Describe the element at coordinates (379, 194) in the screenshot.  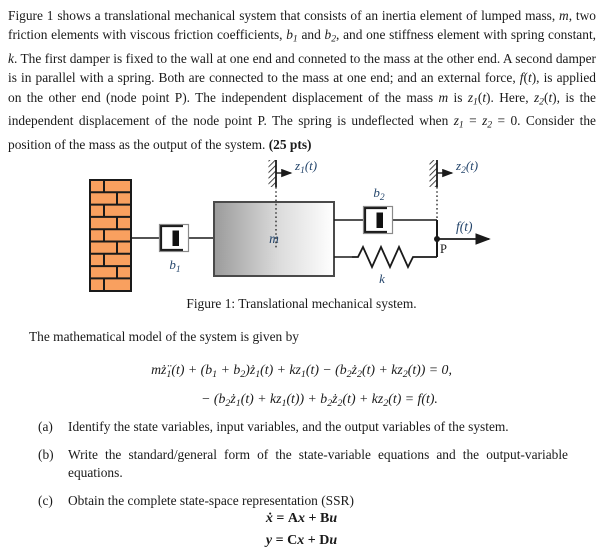
I see `damper-b2-label: b2` at that location.